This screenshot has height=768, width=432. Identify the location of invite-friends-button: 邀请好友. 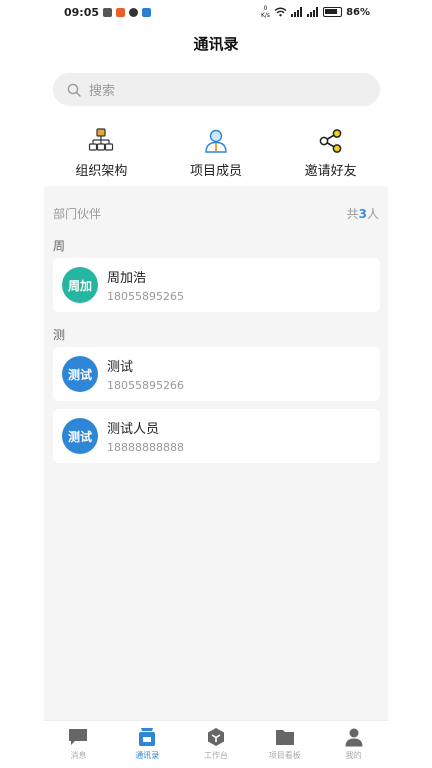
(330, 151).